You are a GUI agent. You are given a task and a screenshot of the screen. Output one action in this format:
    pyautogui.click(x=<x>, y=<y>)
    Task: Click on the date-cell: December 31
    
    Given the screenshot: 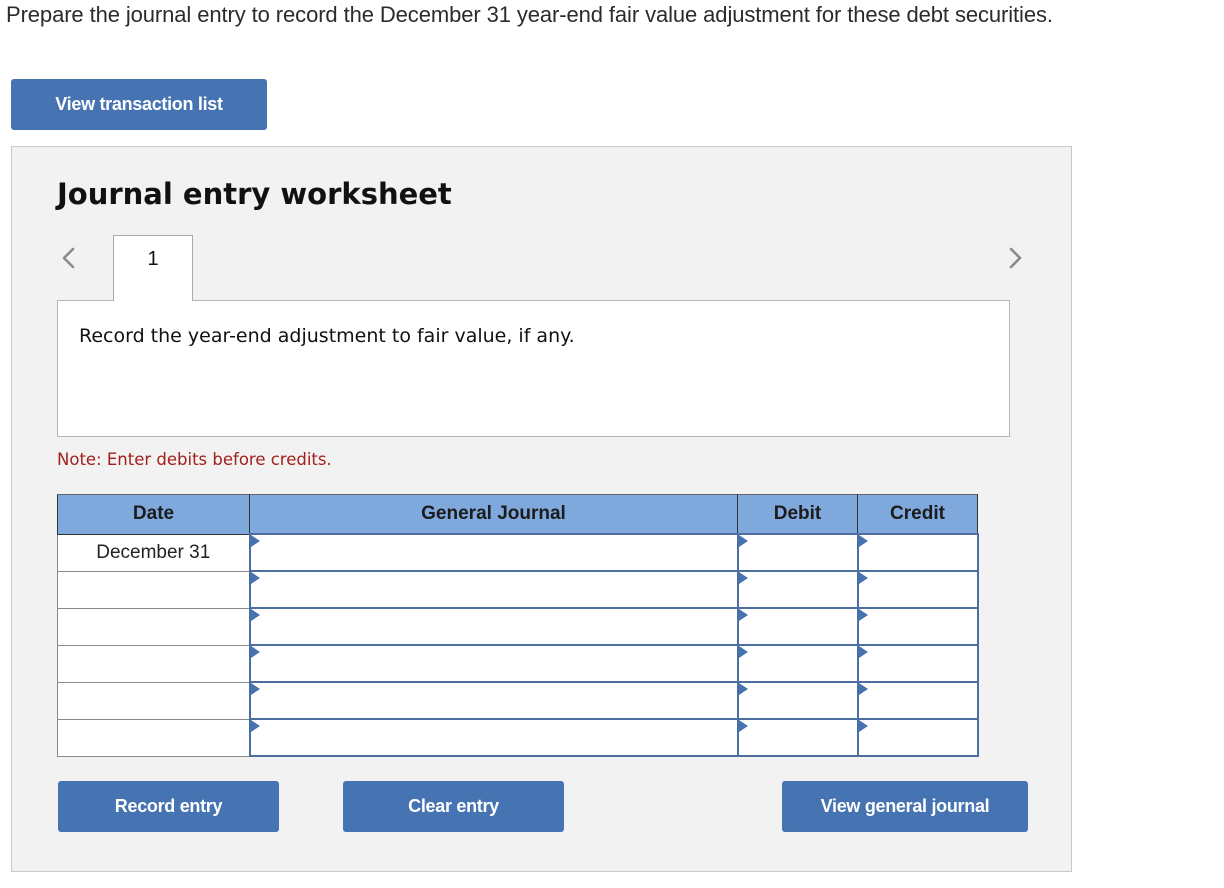 What is the action you would take?
    pyautogui.click(x=153, y=552)
    